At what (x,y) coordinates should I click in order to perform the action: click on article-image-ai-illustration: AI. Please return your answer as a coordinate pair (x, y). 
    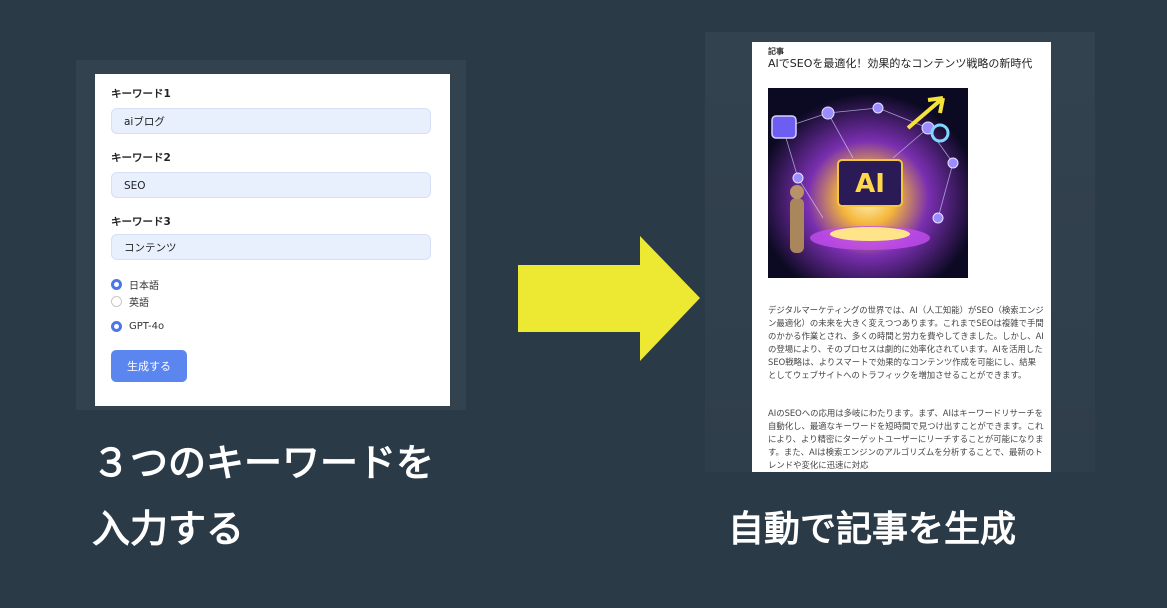
    Looking at the image, I should click on (868, 183).